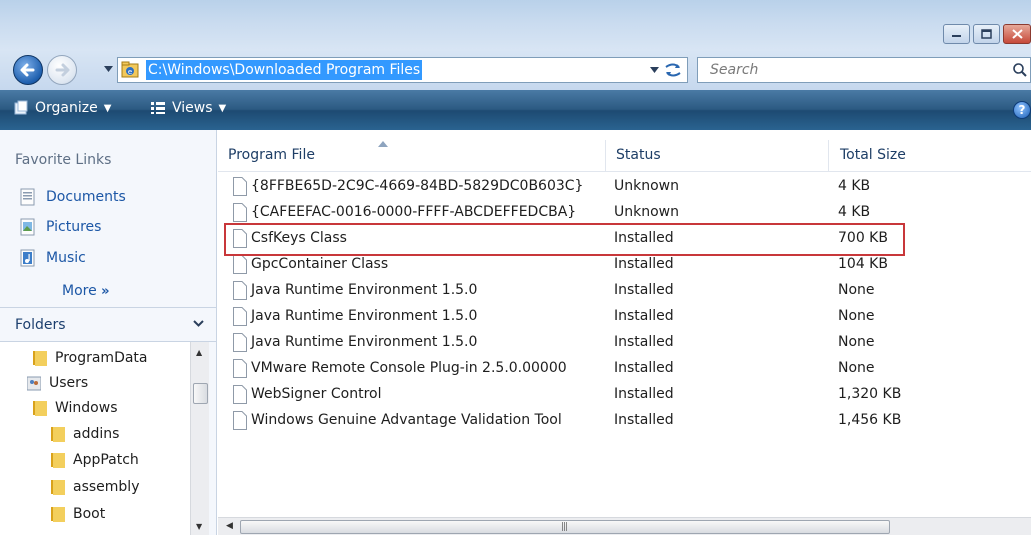  What do you see at coordinates (364, 290) in the screenshot?
I see `program-file-name: Java Runtime Environment 1.5.0` at bounding box center [364, 290].